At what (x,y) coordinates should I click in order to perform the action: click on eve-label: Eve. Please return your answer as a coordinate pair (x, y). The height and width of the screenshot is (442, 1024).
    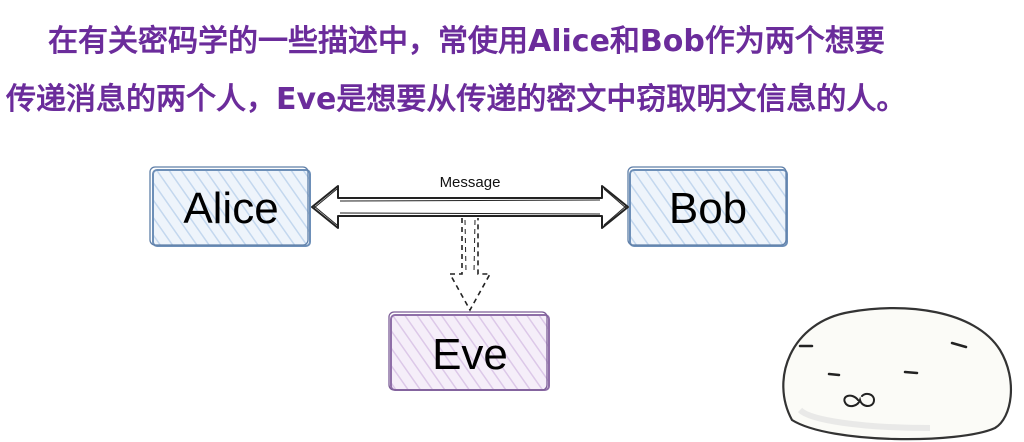
    Looking at the image, I should click on (470, 354).